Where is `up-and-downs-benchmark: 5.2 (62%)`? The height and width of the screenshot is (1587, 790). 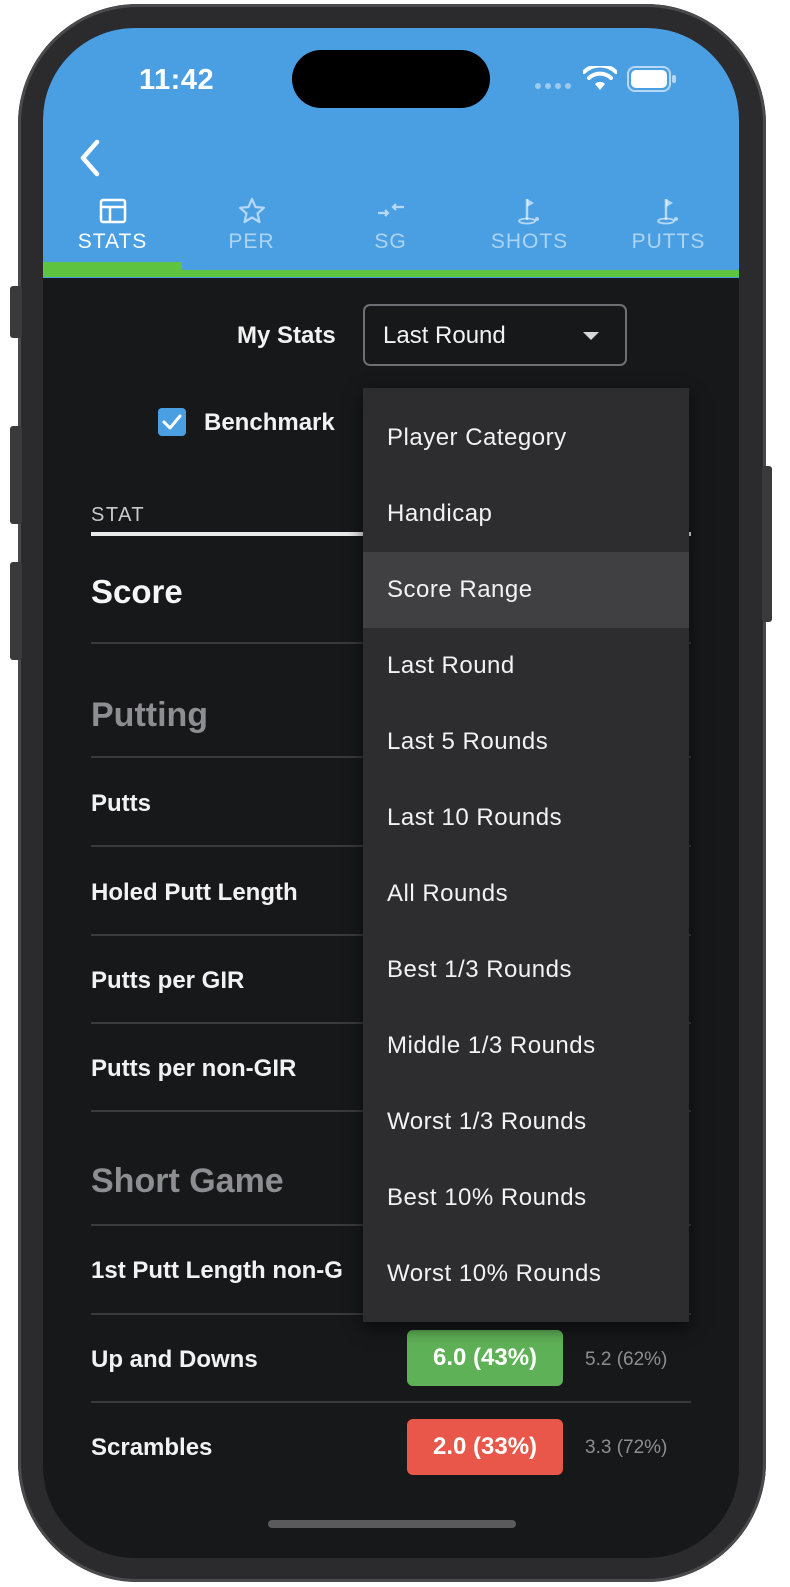
up-and-downs-benchmark: 5.2 (62%) is located at coordinates (626, 1359).